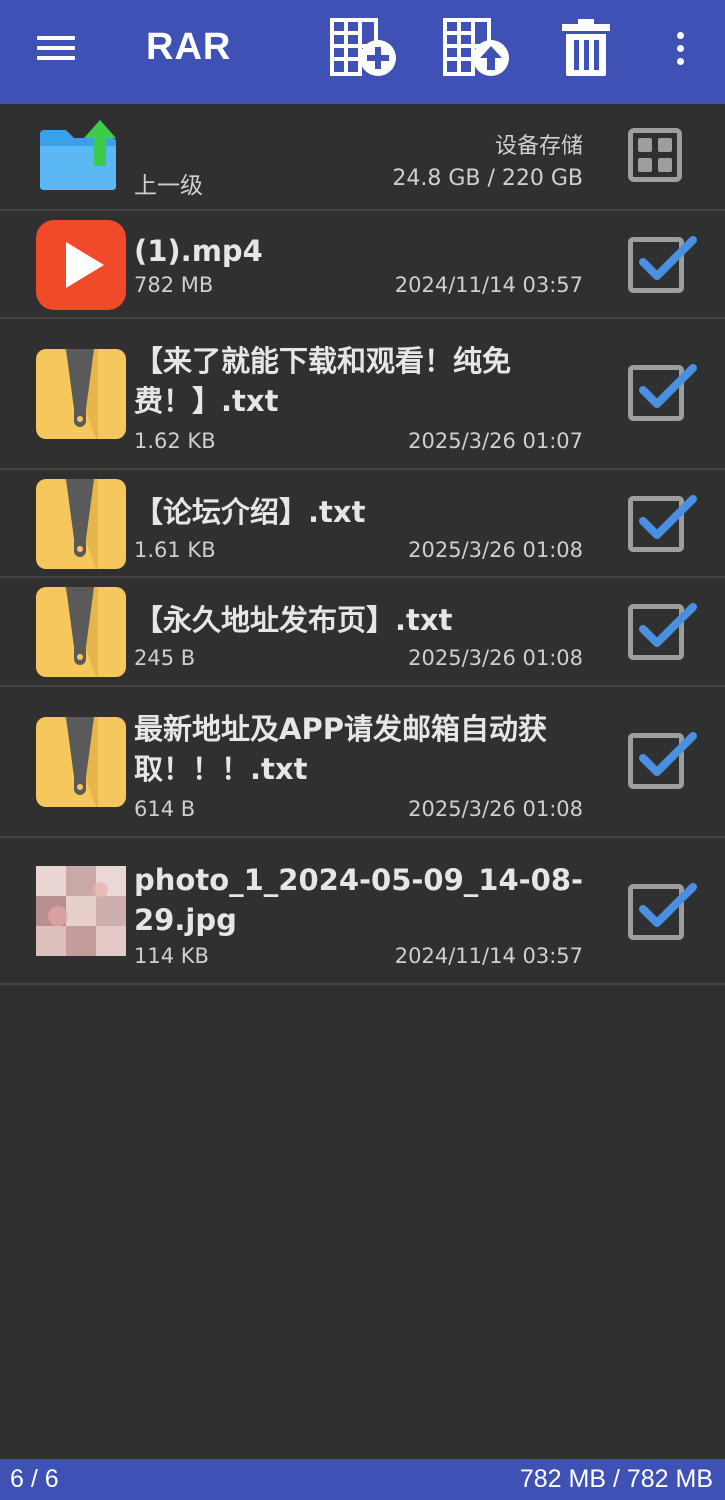 Image resolution: width=725 pixels, height=1500 pixels. I want to click on selection-count: 6 / 6, so click(34, 1479).